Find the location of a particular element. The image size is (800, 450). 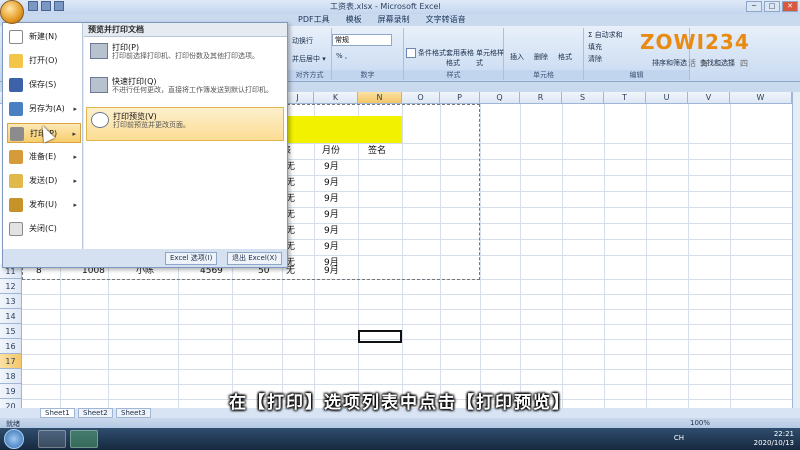

qat-undo-icon is located at coordinates (46, 6).